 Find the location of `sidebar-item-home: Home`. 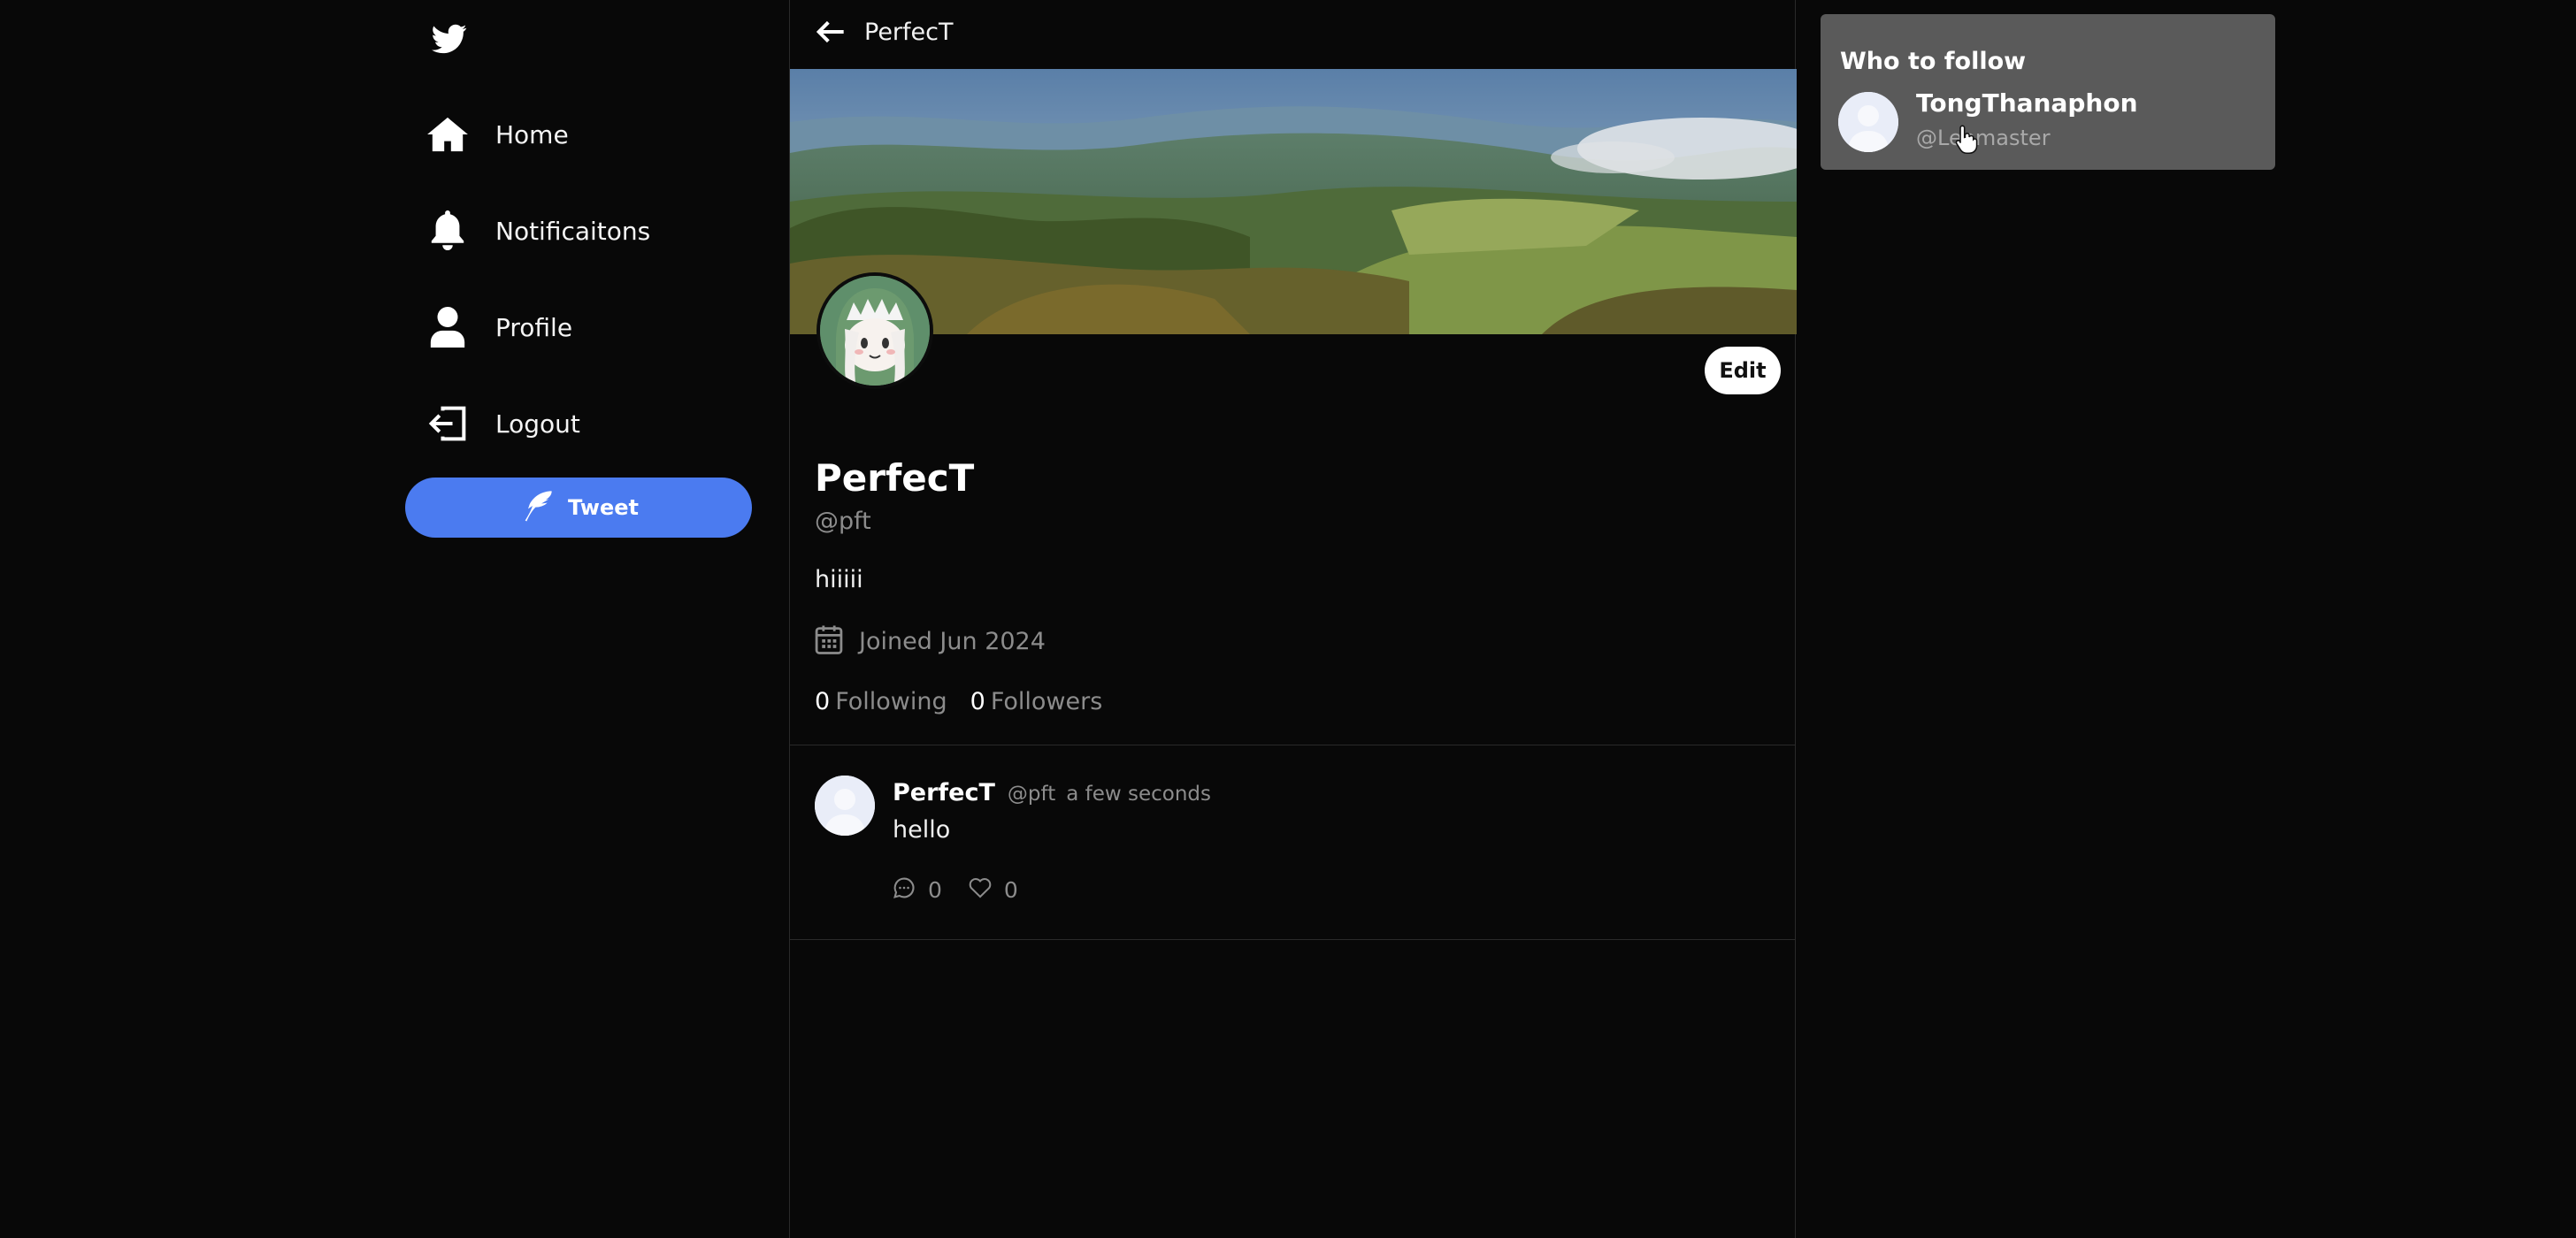

sidebar-item-home: Home is located at coordinates (497, 134).